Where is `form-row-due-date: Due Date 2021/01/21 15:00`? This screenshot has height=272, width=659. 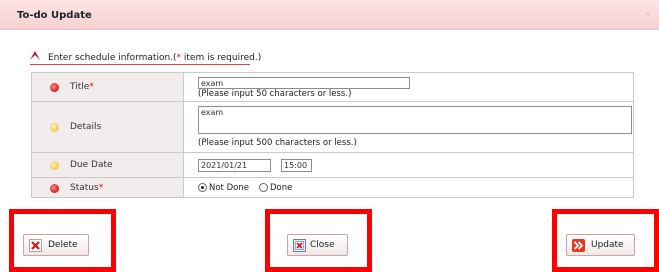 form-row-due-date: Due Date 2021/01/21 15:00 is located at coordinates (332, 165).